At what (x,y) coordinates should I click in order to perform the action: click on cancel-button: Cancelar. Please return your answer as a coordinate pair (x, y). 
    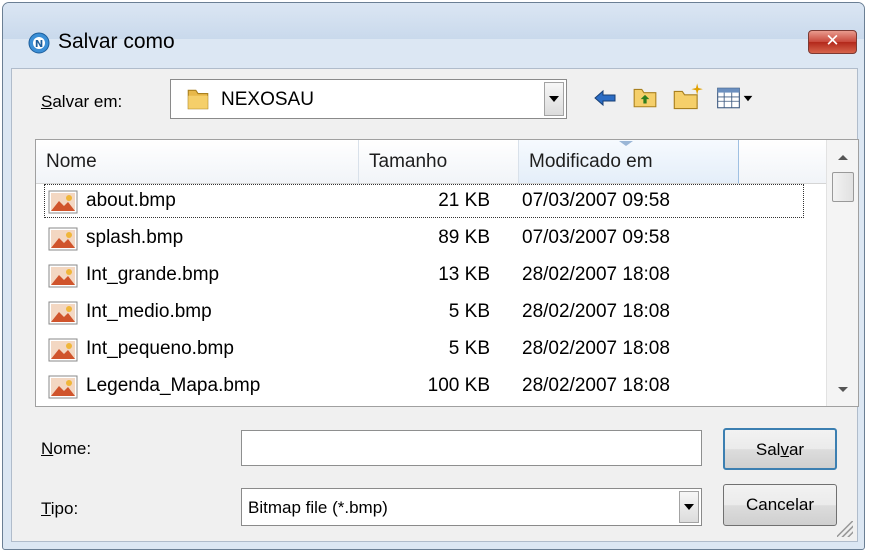
    Looking at the image, I should click on (780, 505).